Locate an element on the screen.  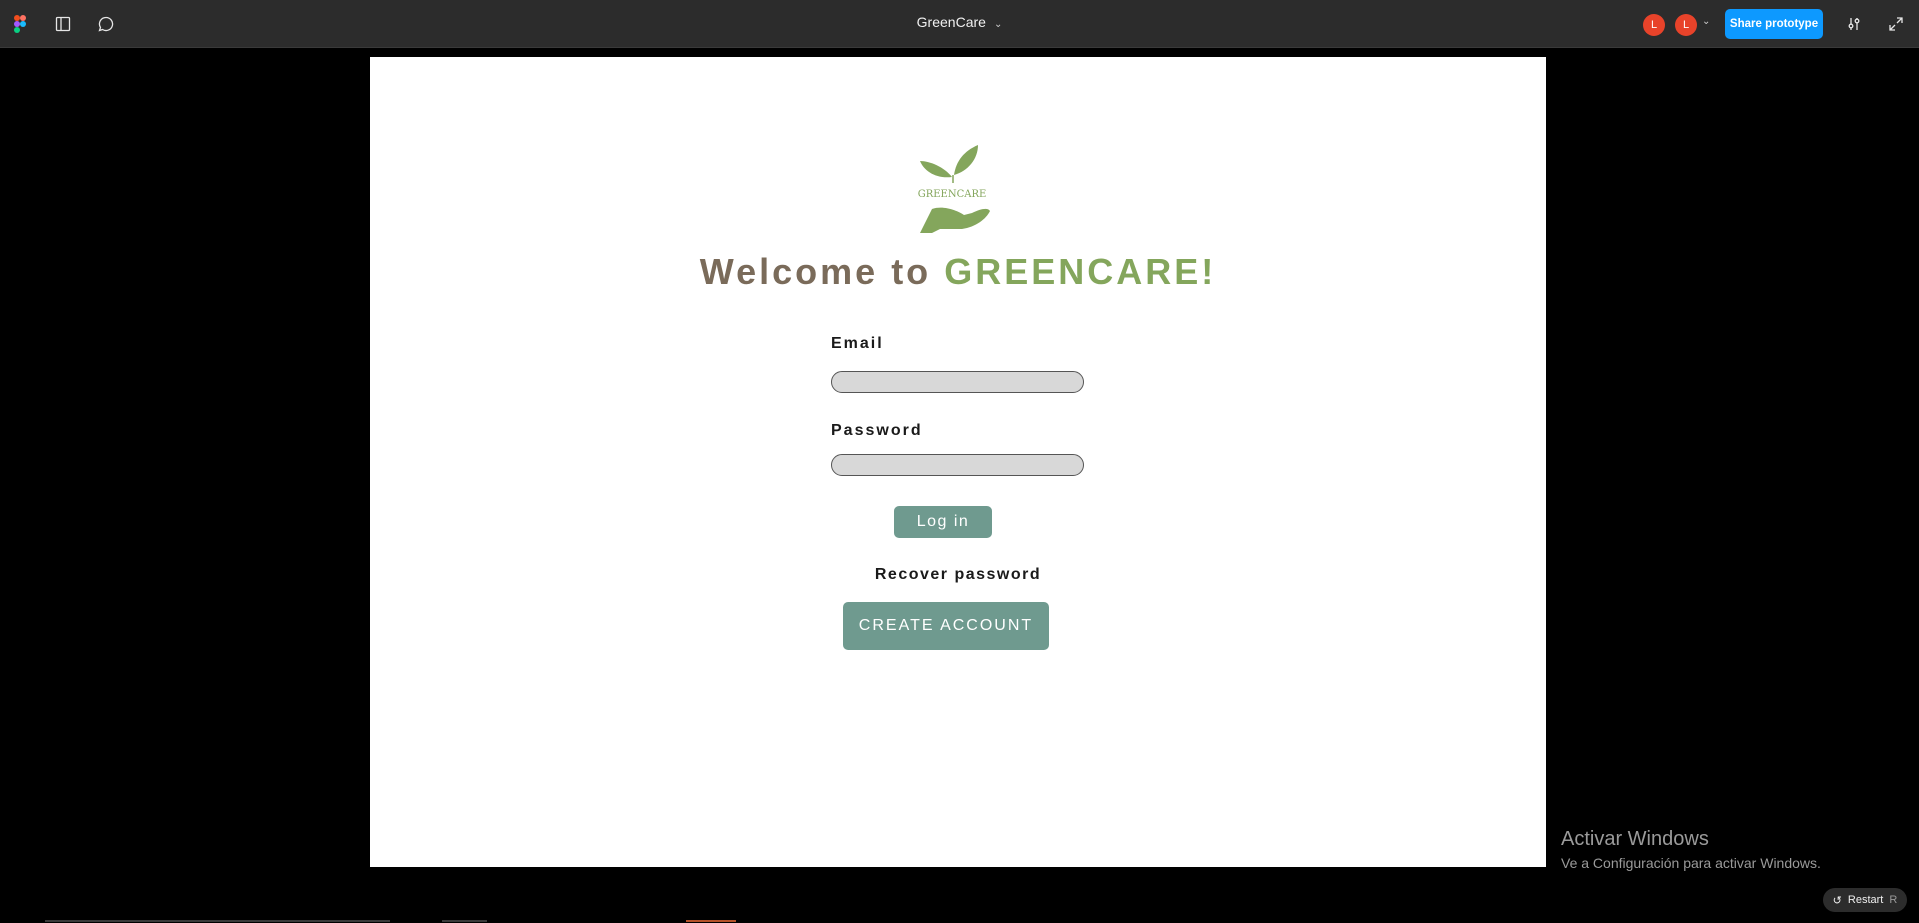
email-field is located at coordinates (957, 382).